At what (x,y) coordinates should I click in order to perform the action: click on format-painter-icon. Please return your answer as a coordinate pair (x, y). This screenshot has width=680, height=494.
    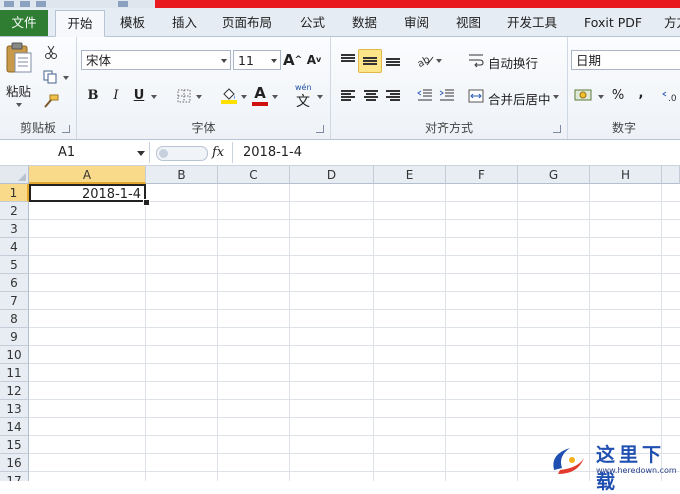
    Looking at the image, I should click on (51, 101).